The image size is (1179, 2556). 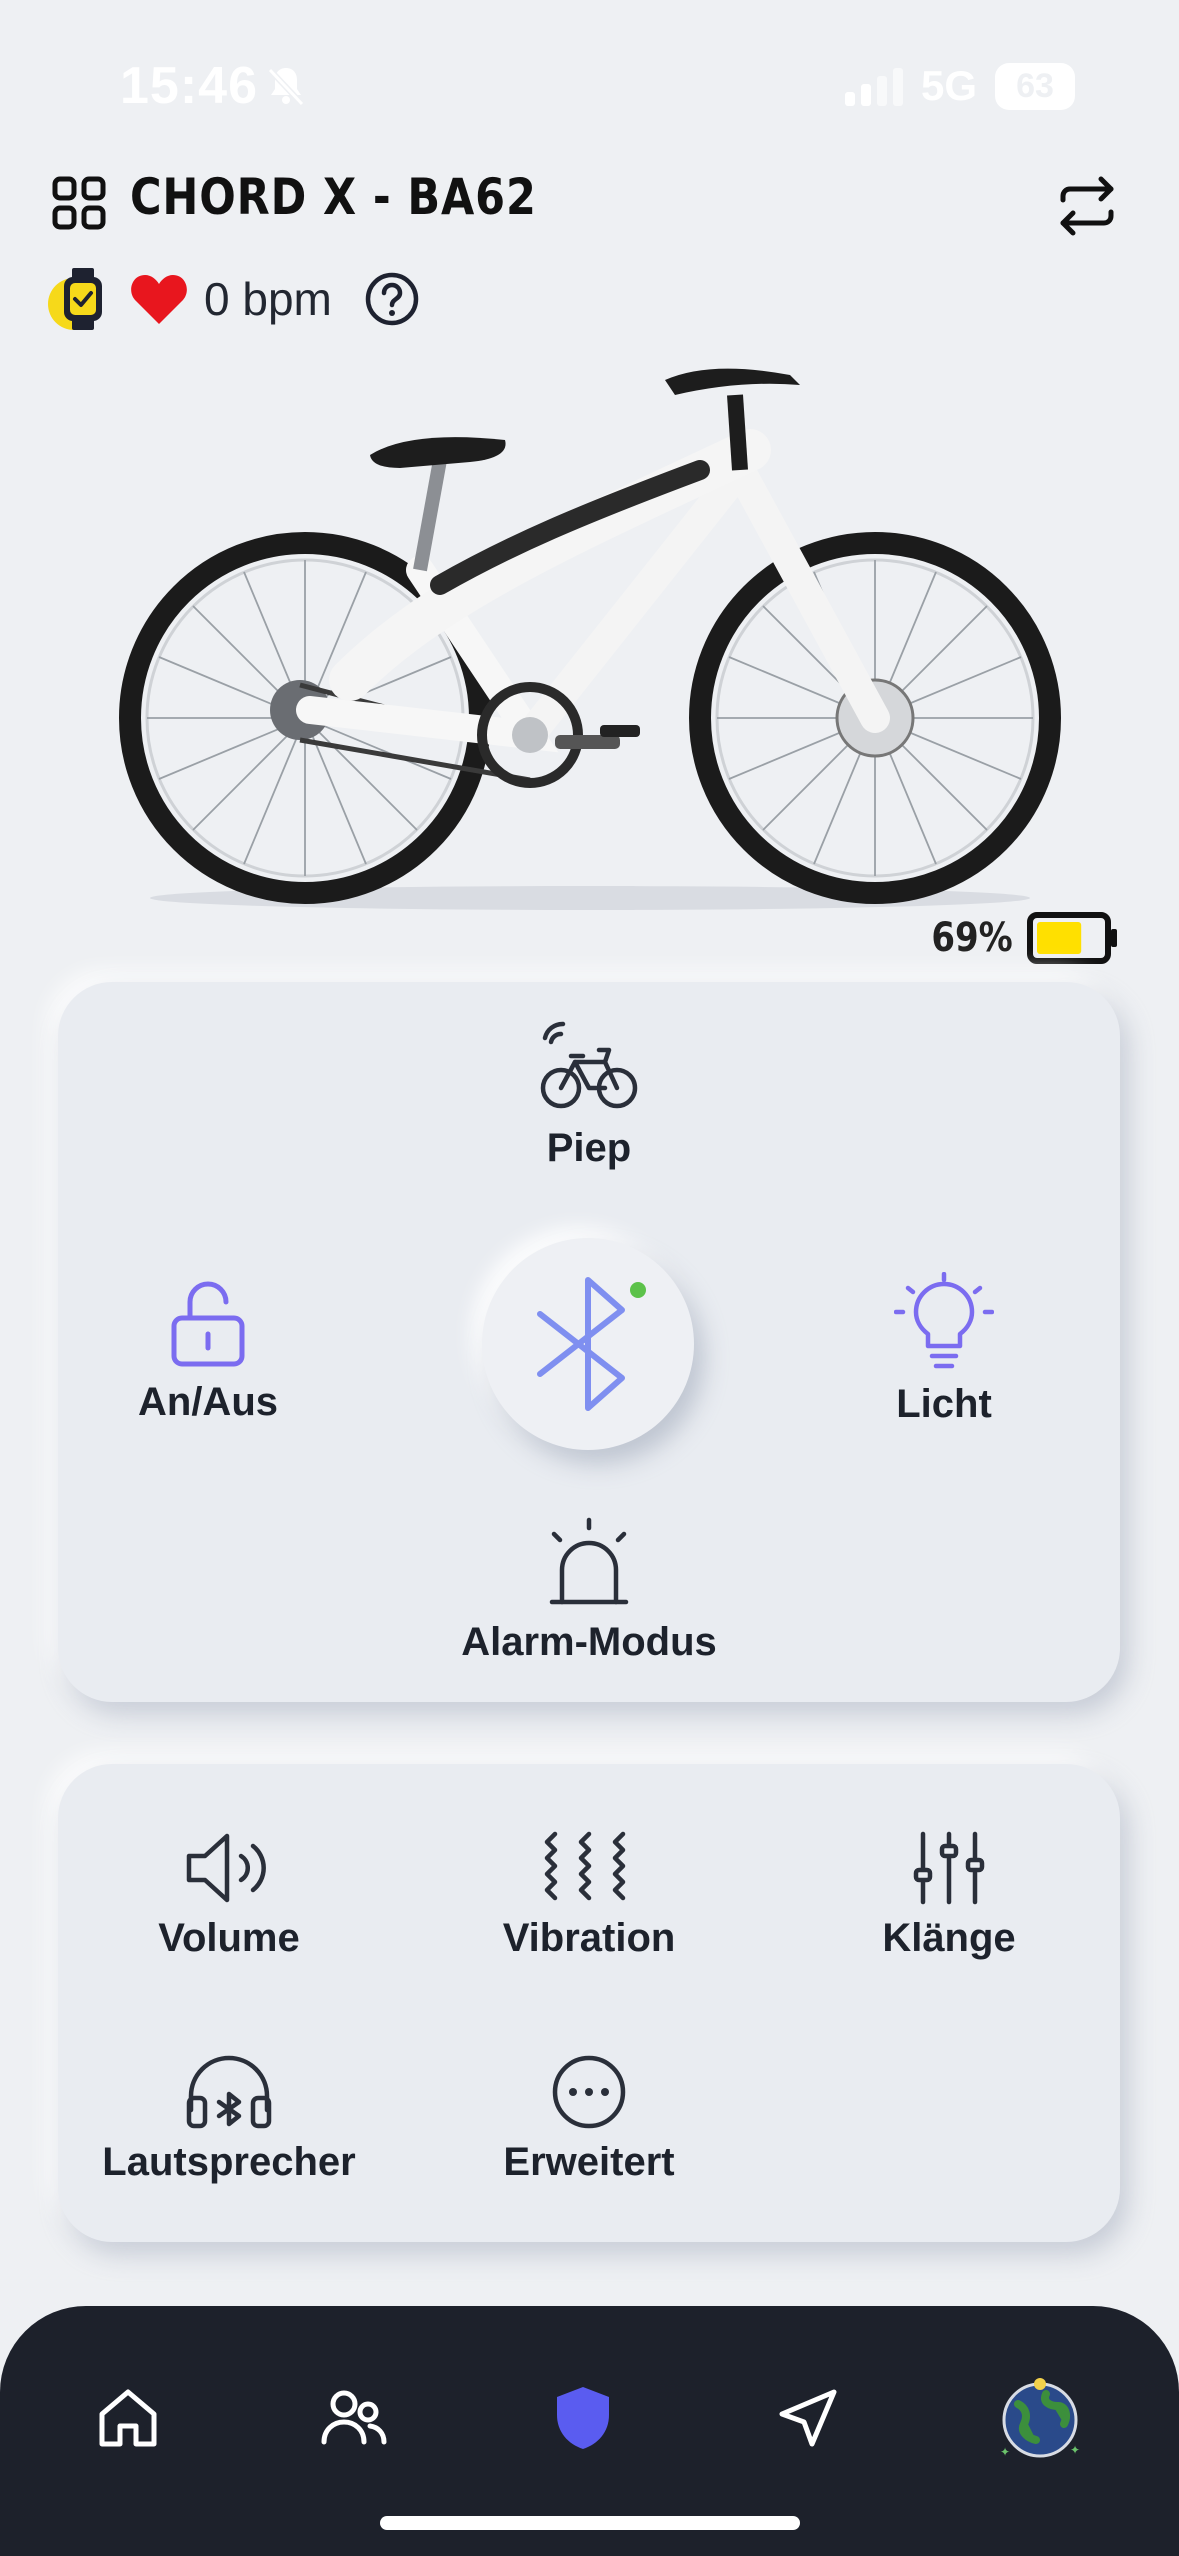 I want to click on grid-menu-icon, so click(x=79, y=203).